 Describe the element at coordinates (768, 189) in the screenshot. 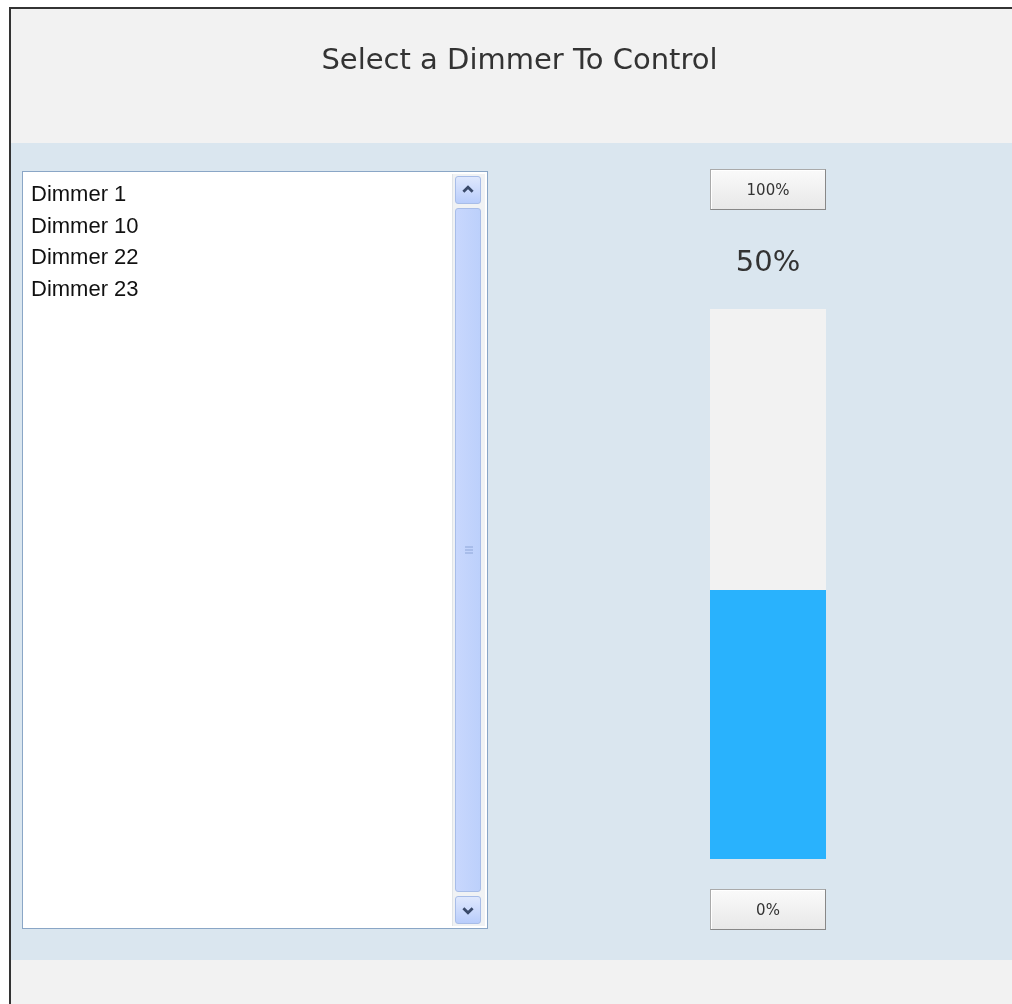

I see `max-button: 100%` at that location.